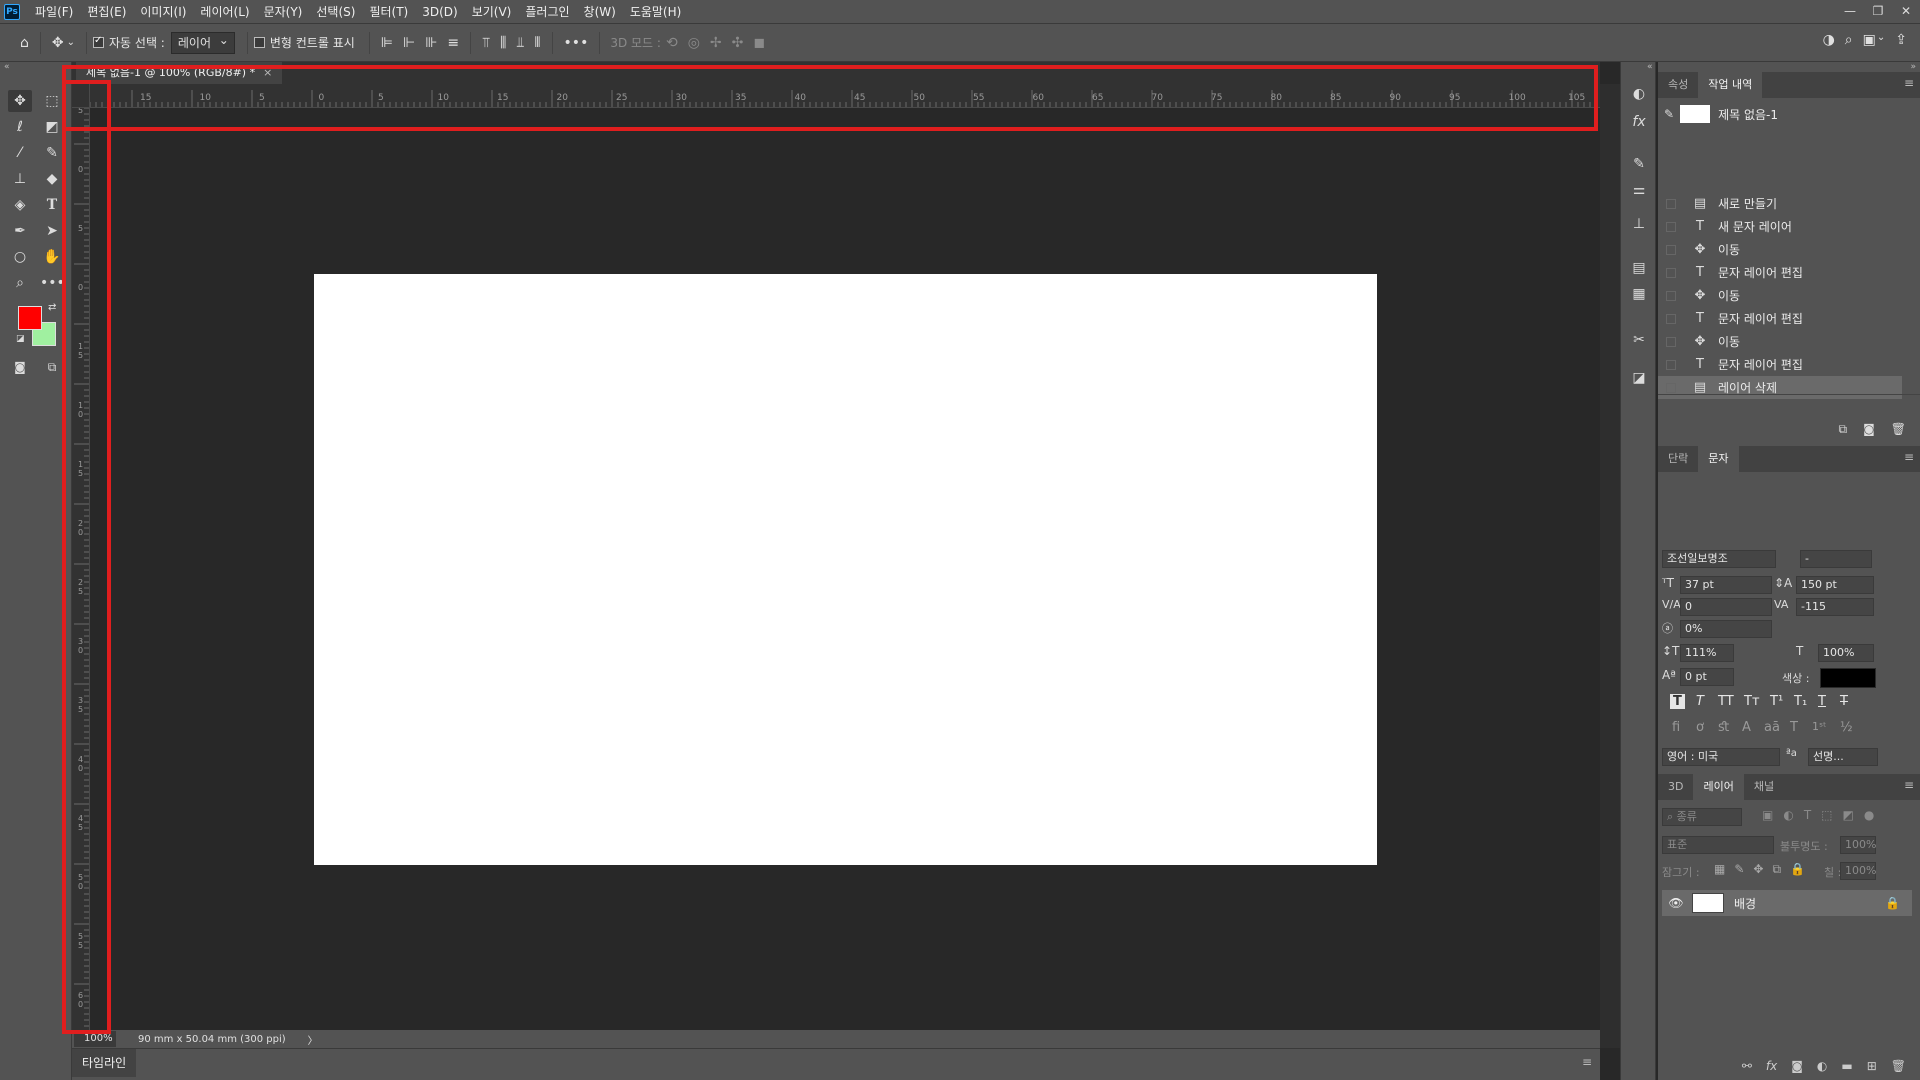 The height and width of the screenshot is (1080, 1920). I want to click on lock-paint-icon: ✎, so click(1739, 869).